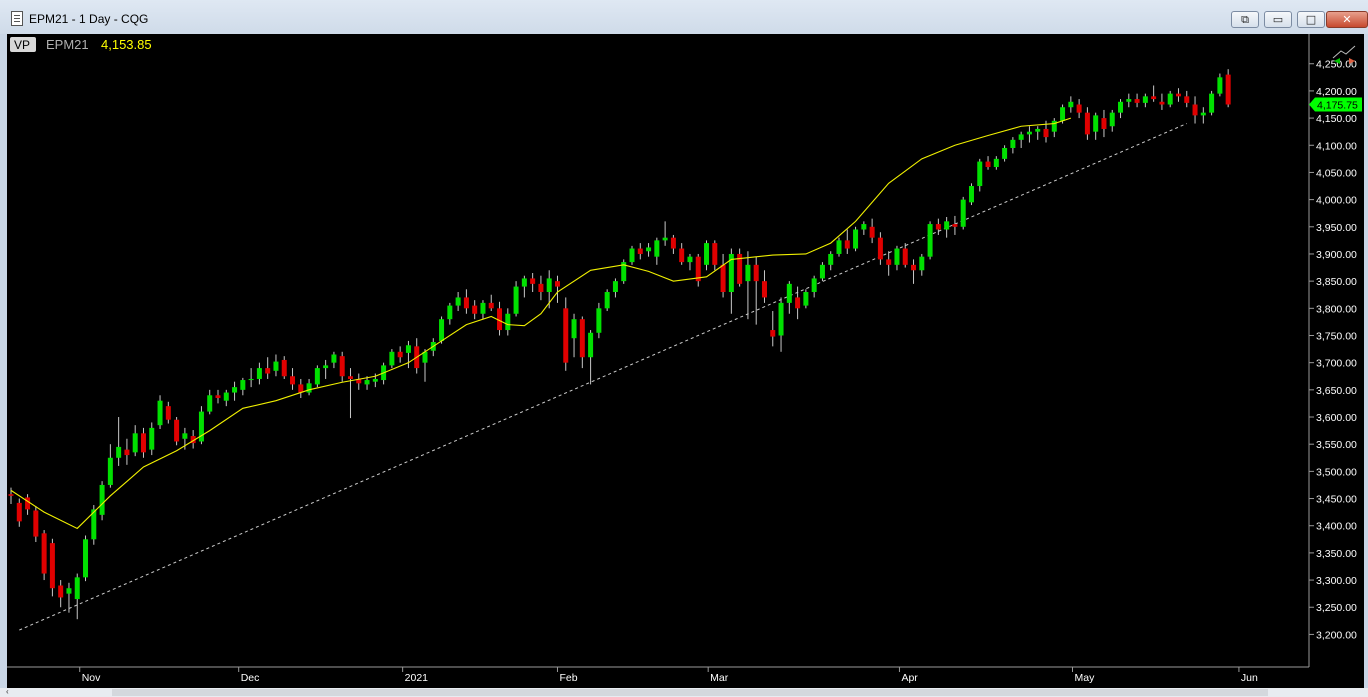 The width and height of the screenshot is (1368, 697). What do you see at coordinates (7, 691) in the screenshot?
I see `scroll-left-icon: ‹` at bounding box center [7, 691].